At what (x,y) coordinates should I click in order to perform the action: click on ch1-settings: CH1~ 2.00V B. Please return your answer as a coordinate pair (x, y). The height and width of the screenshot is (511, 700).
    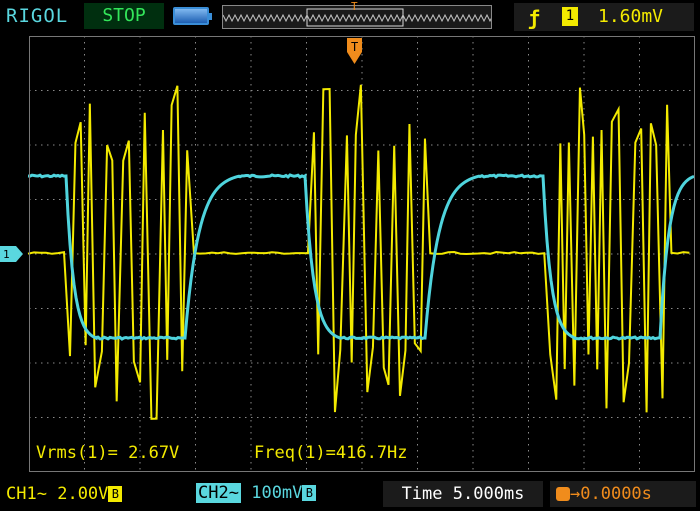
    Looking at the image, I should click on (64, 494).